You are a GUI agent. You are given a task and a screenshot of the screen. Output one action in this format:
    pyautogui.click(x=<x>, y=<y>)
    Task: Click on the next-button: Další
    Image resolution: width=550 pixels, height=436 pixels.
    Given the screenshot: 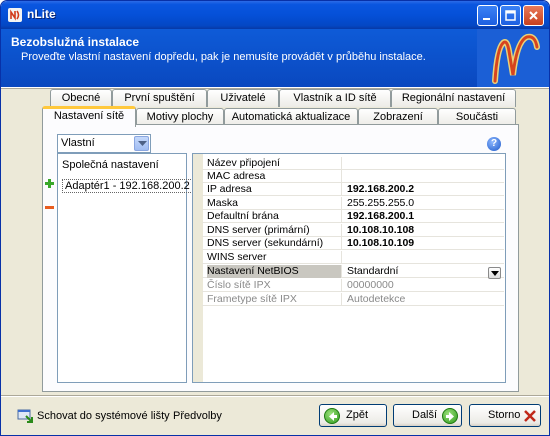 What is the action you would take?
    pyautogui.click(x=427, y=415)
    